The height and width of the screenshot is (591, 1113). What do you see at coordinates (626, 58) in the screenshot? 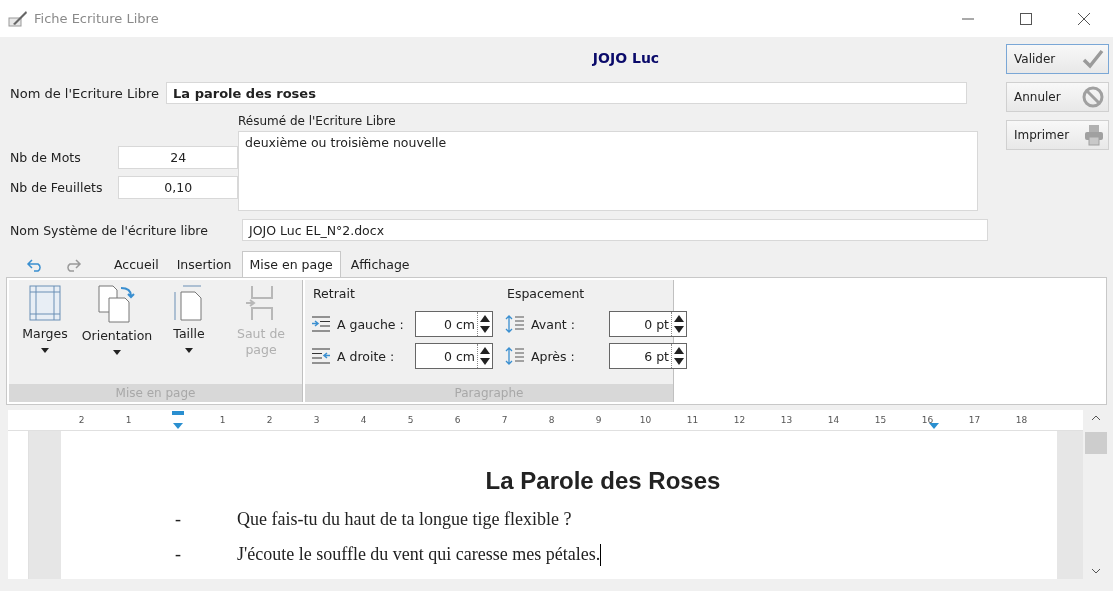
I see `author-name: JOJO Luc` at bounding box center [626, 58].